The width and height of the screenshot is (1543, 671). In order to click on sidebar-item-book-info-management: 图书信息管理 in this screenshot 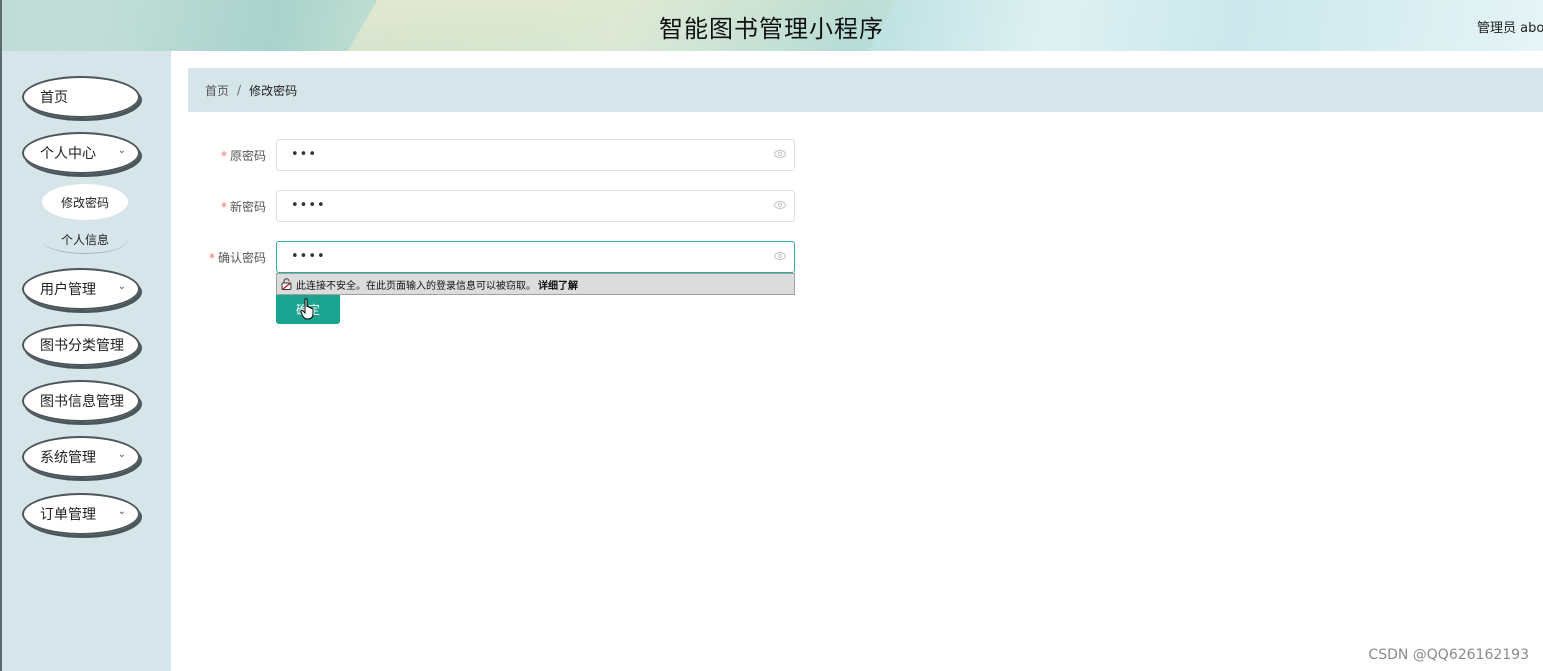, I will do `click(81, 401)`.